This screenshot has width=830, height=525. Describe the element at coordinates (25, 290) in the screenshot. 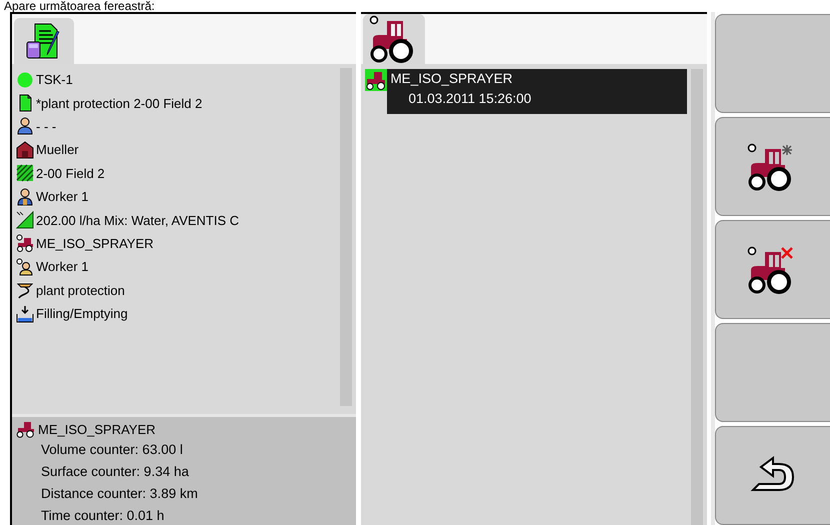

I see `operation-icon` at that location.